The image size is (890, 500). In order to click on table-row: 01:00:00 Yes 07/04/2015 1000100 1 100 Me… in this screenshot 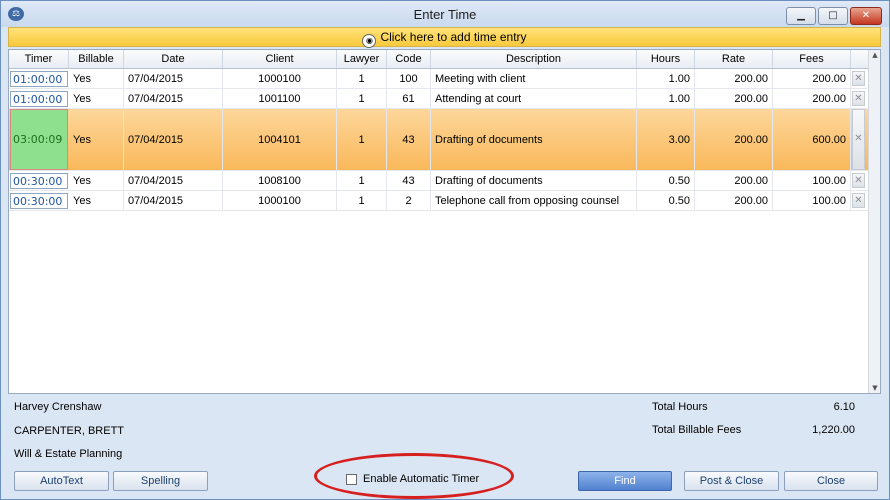, I will do `click(439, 79)`.